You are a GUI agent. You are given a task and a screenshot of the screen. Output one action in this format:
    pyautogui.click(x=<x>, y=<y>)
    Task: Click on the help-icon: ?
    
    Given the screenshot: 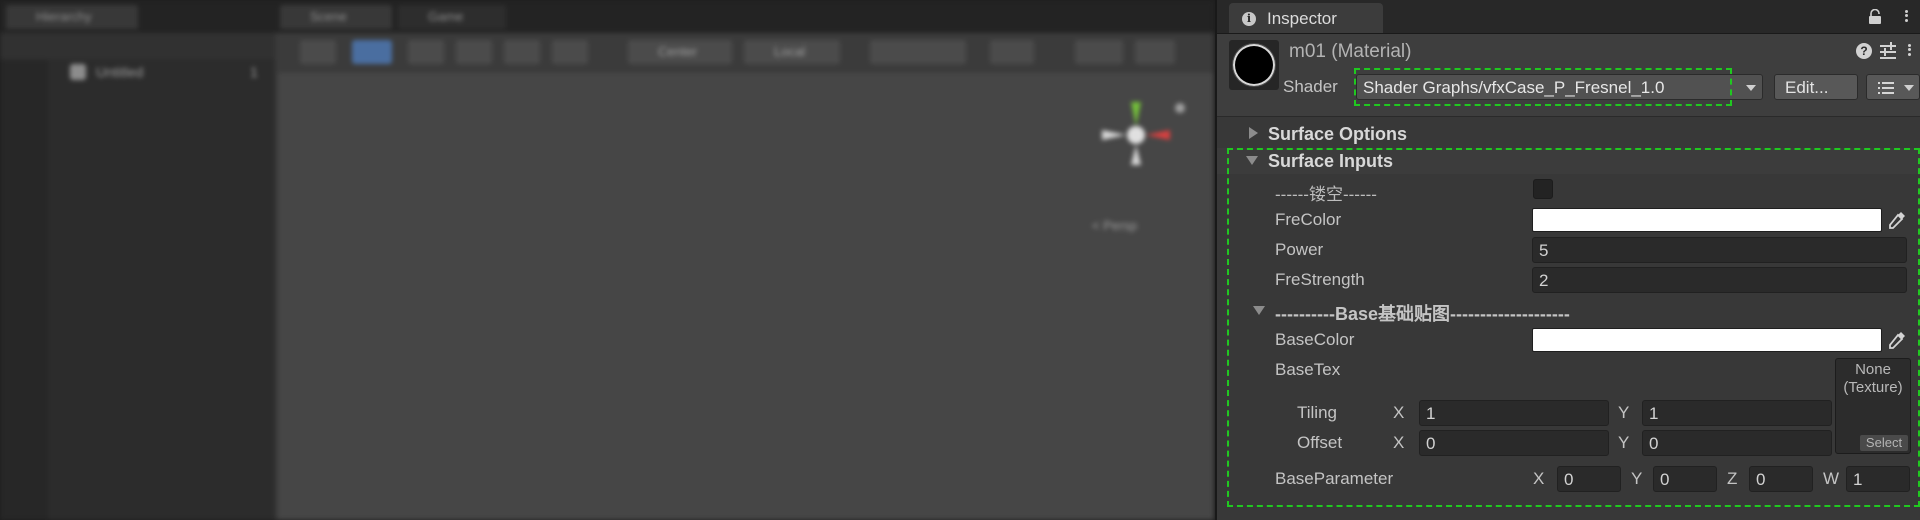 What is the action you would take?
    pyautogui.click(x=1864, y=51)
    